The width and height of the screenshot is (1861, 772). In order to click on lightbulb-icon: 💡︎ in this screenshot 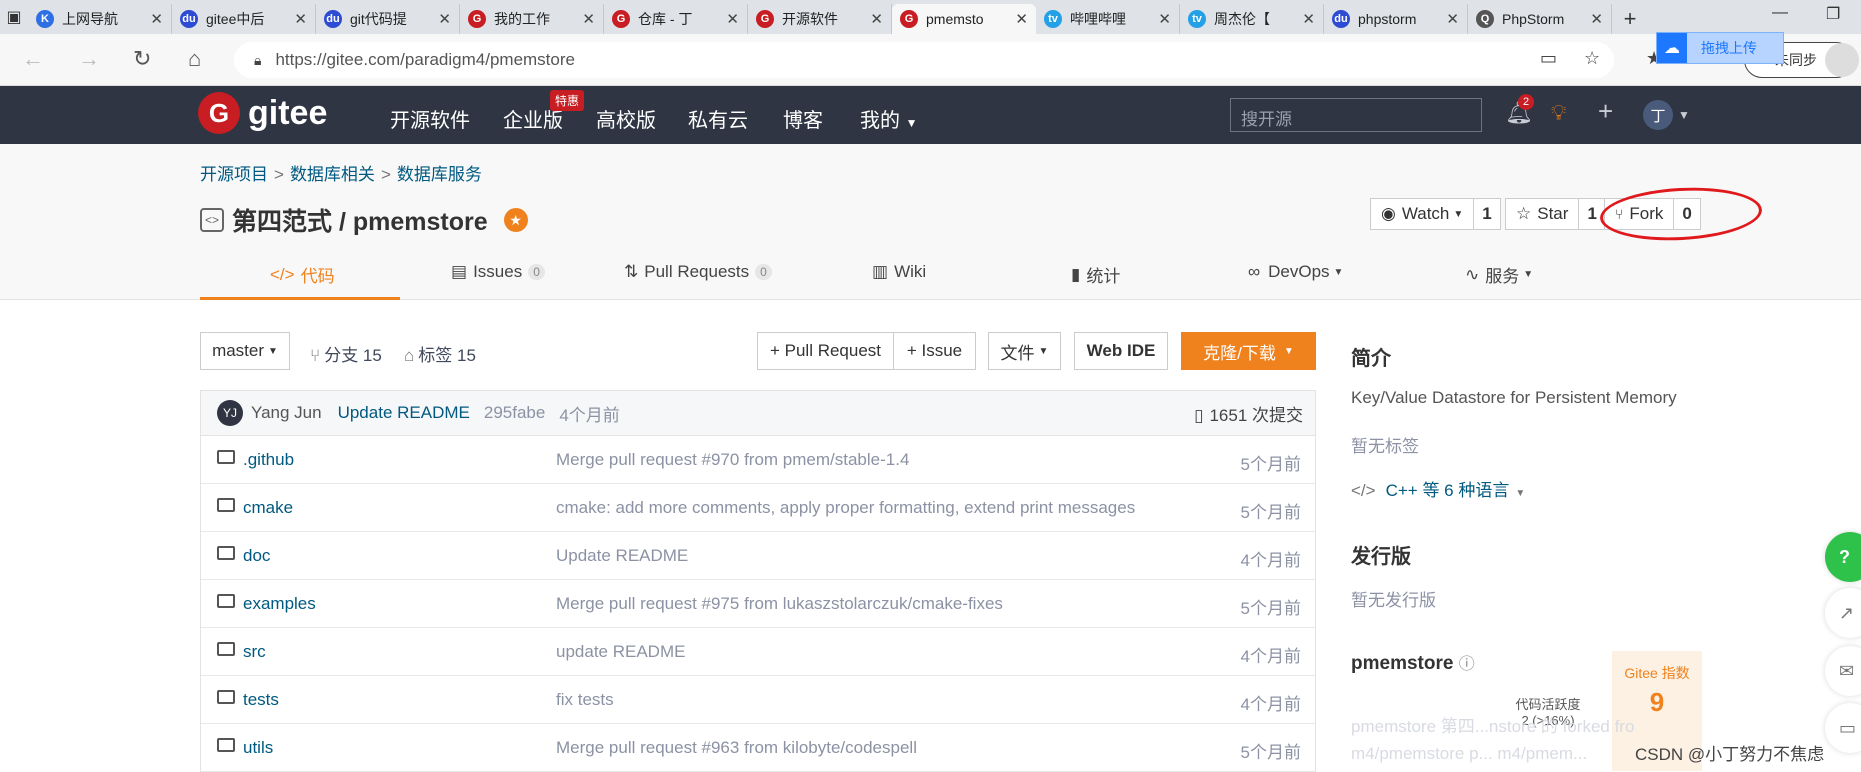, I will do `click(1558, 113)`.